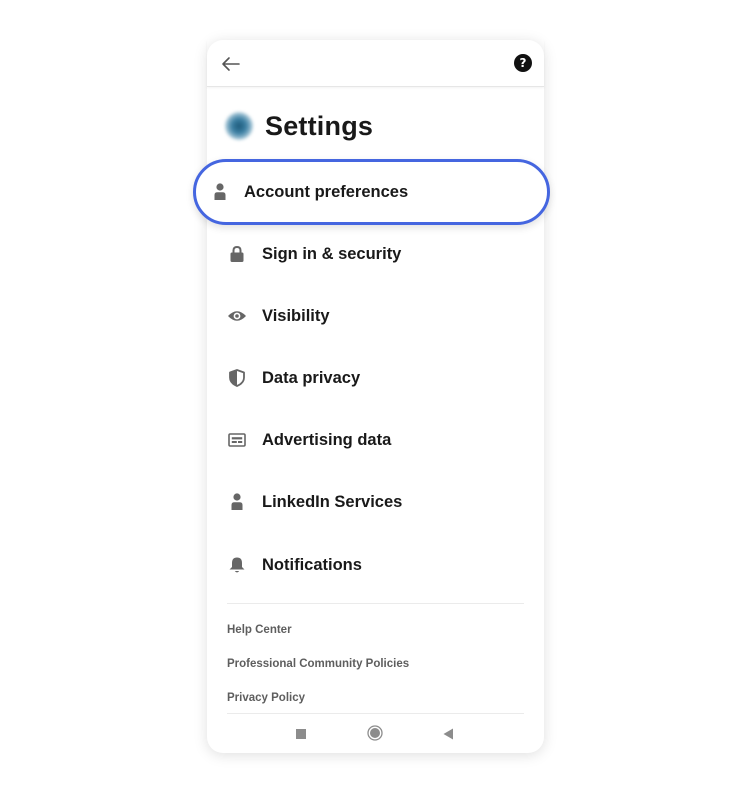 The height and width of the screenshot is (800, 750). I want to click on circle-icon, so click(375, 733).